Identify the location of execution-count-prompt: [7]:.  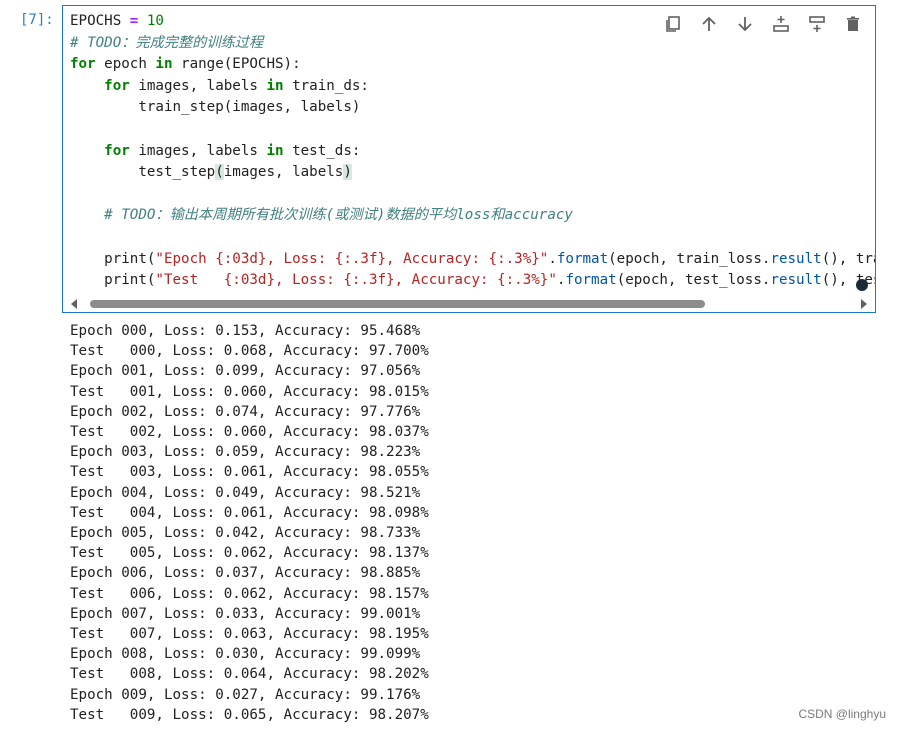
(37, 20).